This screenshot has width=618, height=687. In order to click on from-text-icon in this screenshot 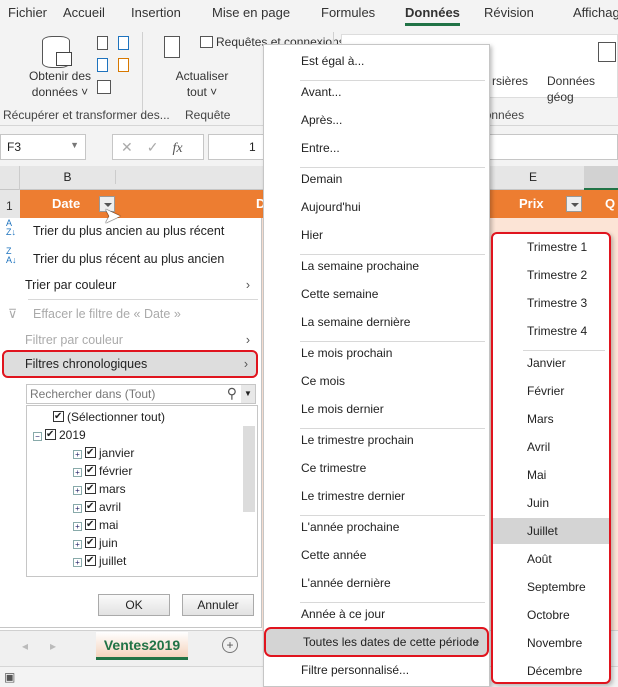, I will do `click(102, 43)`.